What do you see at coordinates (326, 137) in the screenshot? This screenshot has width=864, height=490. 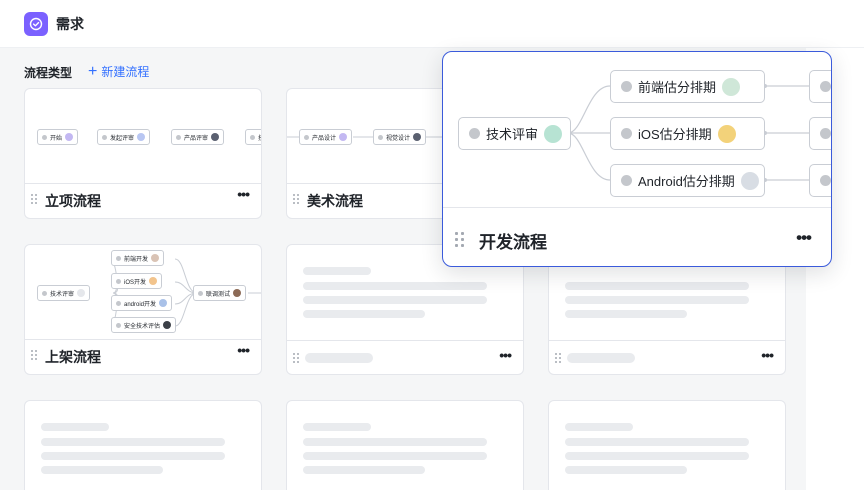 I see `flow-node: 产品设计` at bounding box center [326, 137].